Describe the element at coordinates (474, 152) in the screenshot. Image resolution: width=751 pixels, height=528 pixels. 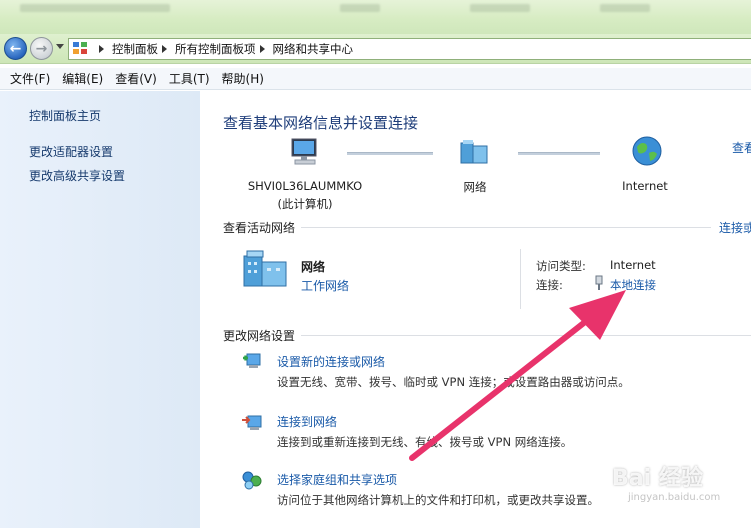
I see `network-icon` at that location.